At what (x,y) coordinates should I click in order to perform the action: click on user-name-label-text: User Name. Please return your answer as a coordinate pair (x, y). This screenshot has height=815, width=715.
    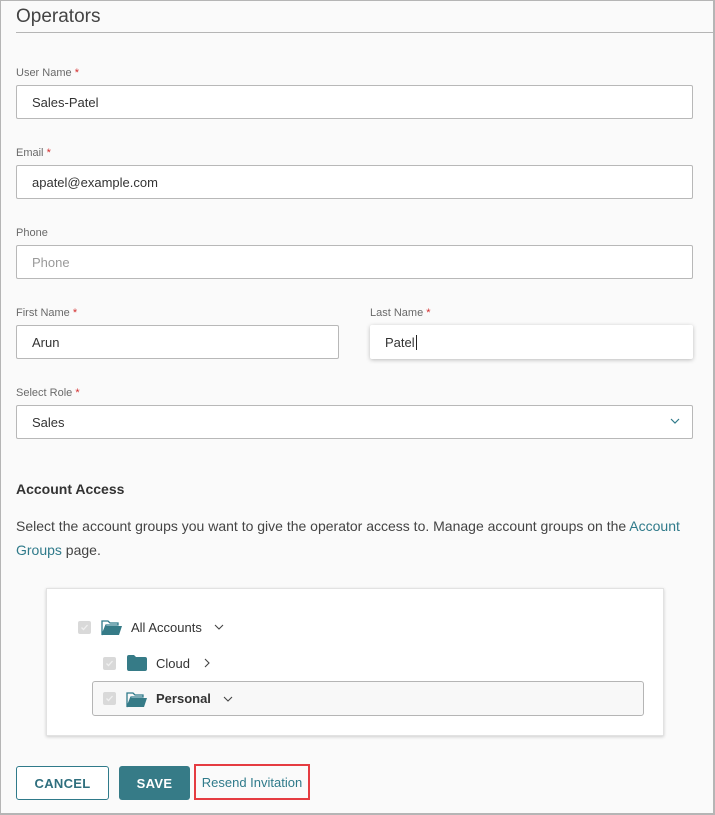
    Looking at the image, I should click on (44, 73).